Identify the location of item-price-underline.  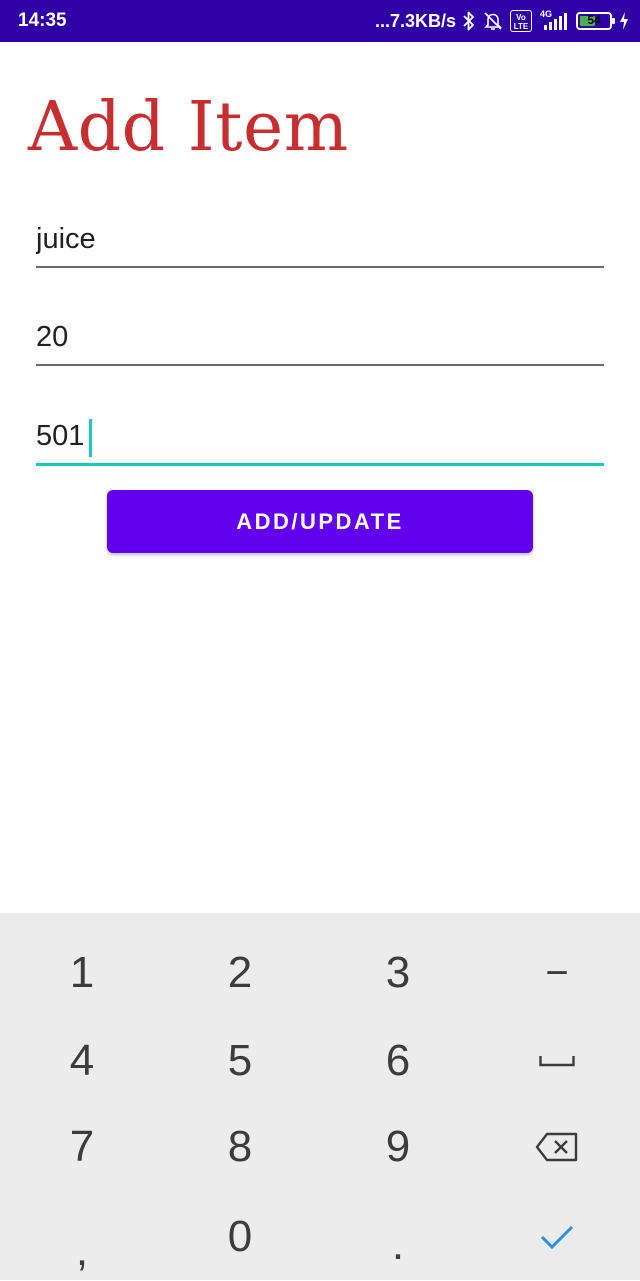
(320, 464).